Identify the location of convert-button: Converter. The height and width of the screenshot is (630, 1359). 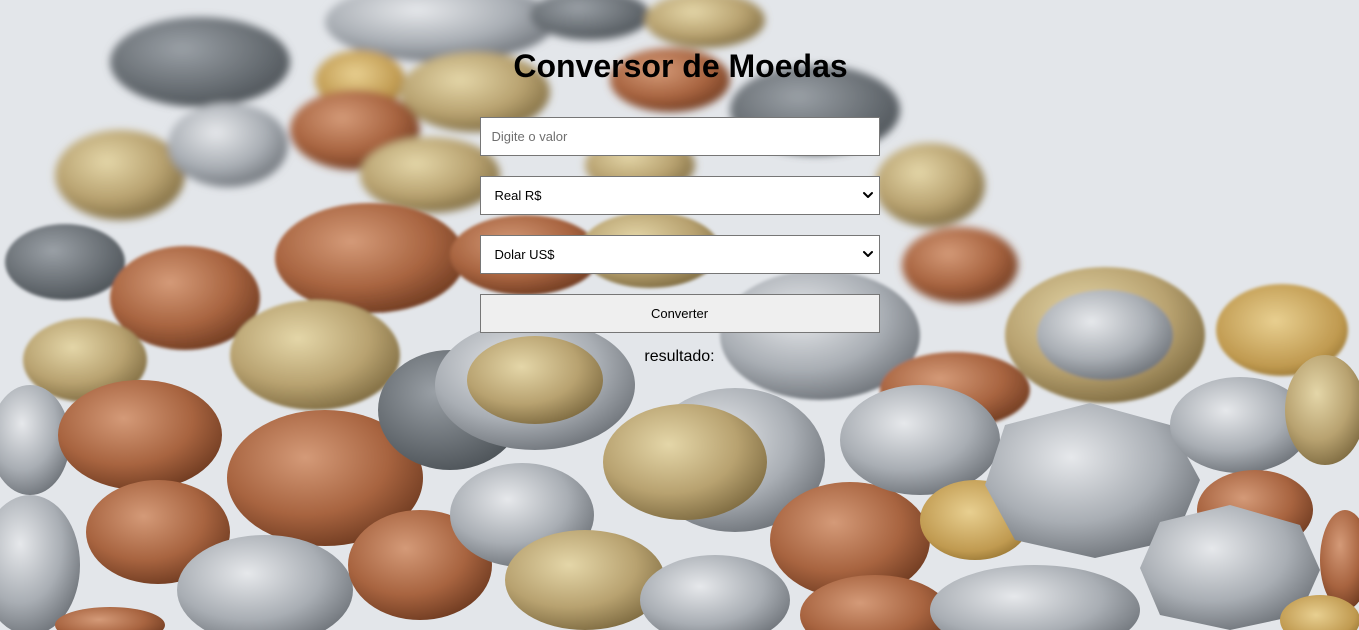
(679, 313).